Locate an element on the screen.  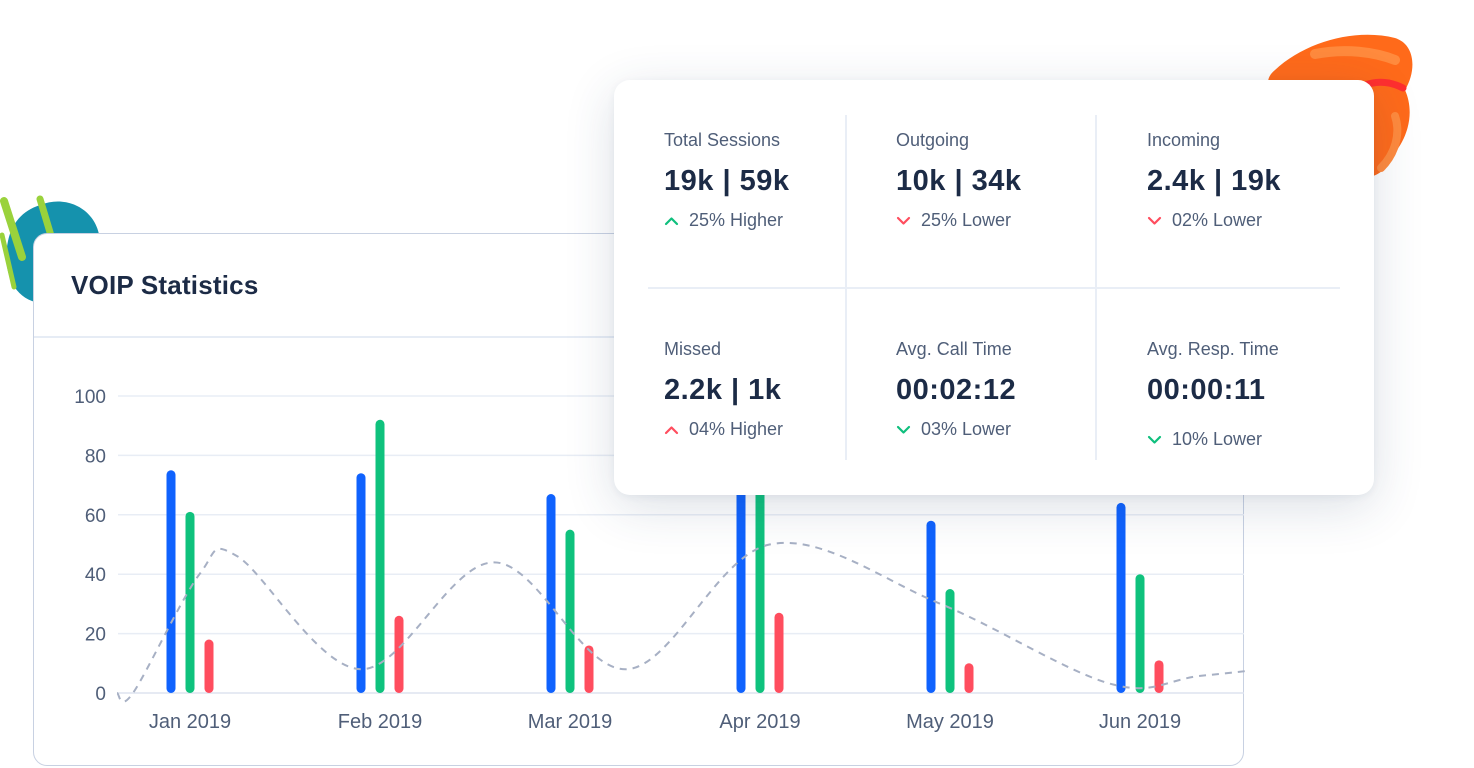
stat-change-text: 25% Higher is located at coordinates (736, 220).